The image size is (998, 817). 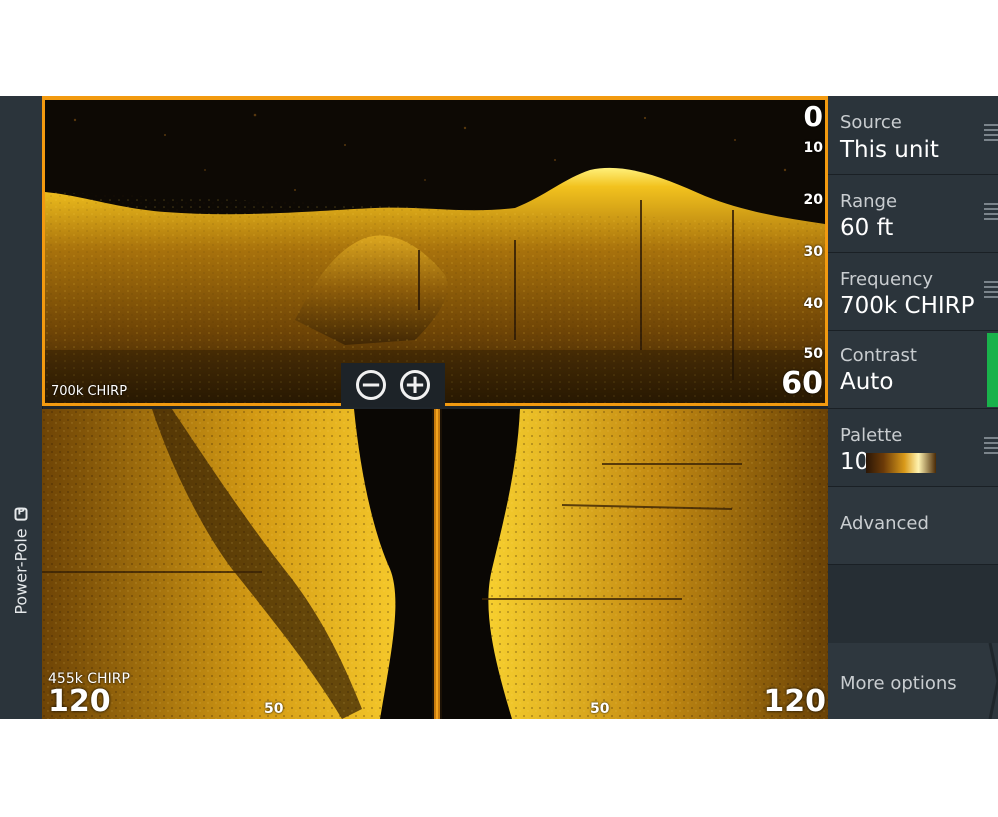 I want to click on depth-scale-bottom: 60, so click(x=802, y=383).